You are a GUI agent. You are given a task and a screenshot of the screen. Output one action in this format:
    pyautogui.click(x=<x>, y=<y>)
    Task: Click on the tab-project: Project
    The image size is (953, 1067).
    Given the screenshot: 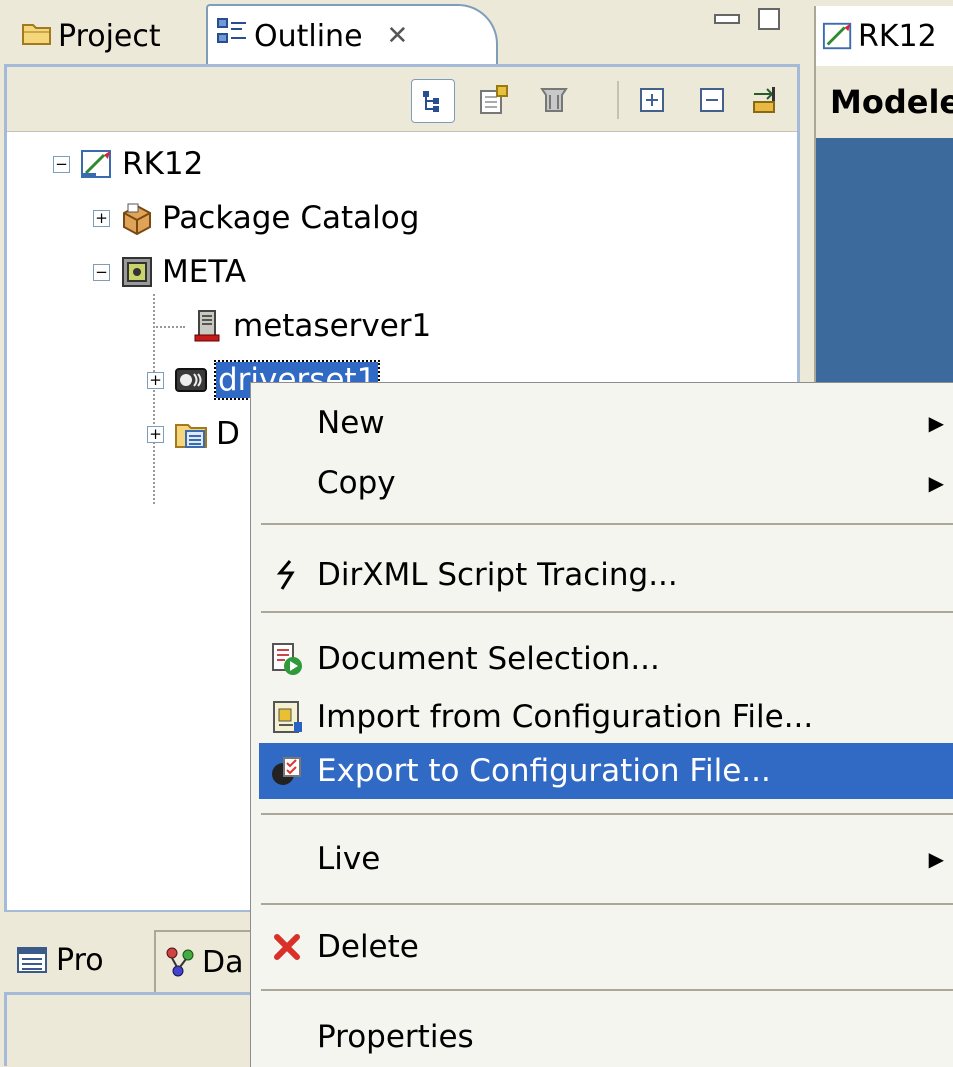 What is the action you would take?
    pyautogui.click(x=104, y=36)
    